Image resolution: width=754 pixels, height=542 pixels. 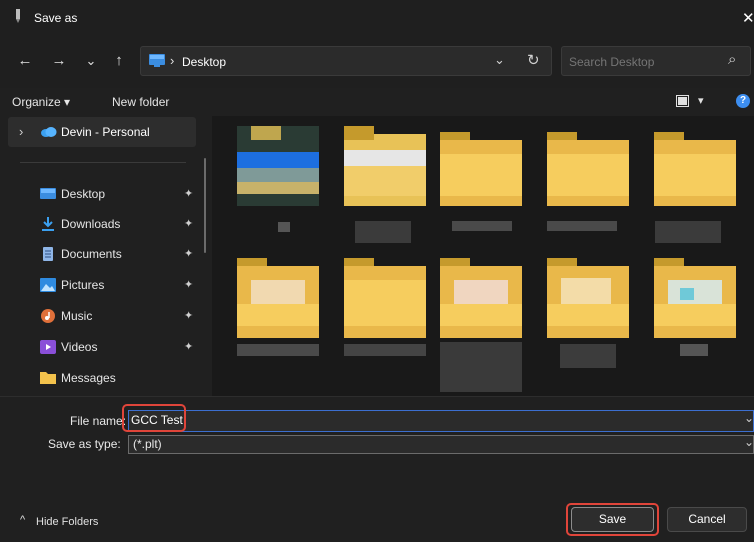 What do you see at coordinates (204, 62) in the screenshot?
I see `breadcrumb-desktop: Desktop` at bounding box center [204, 62].